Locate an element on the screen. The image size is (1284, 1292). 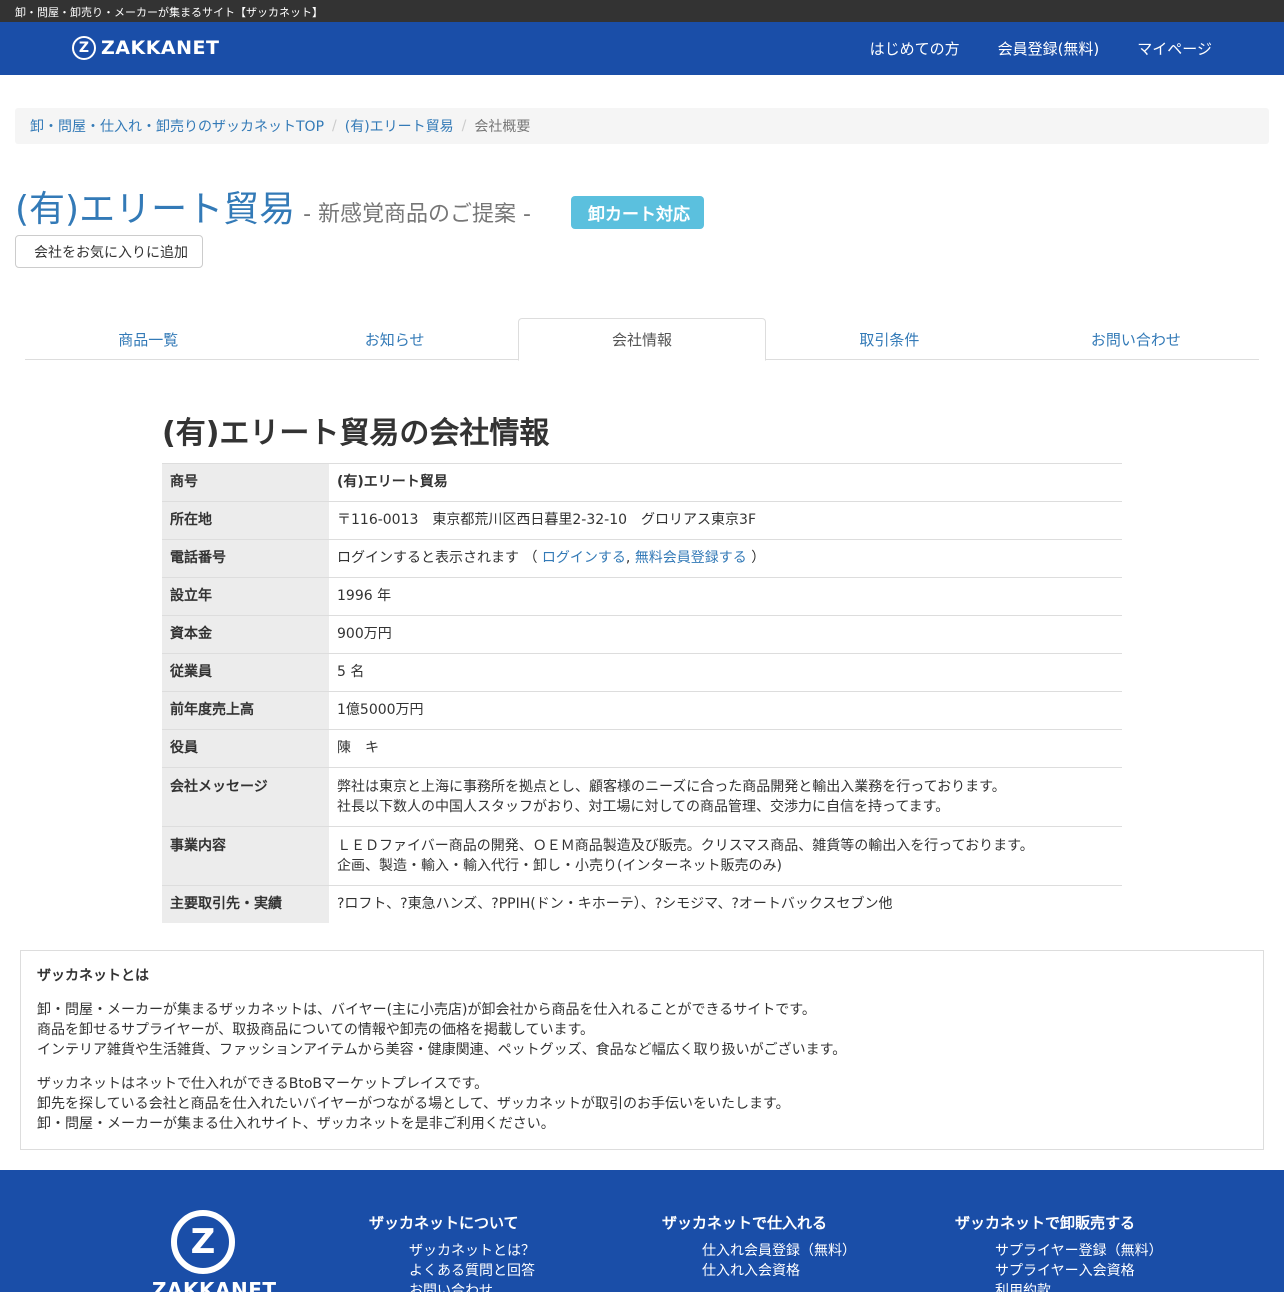
row-label: 資本金 is located at coordinates (245, 634).